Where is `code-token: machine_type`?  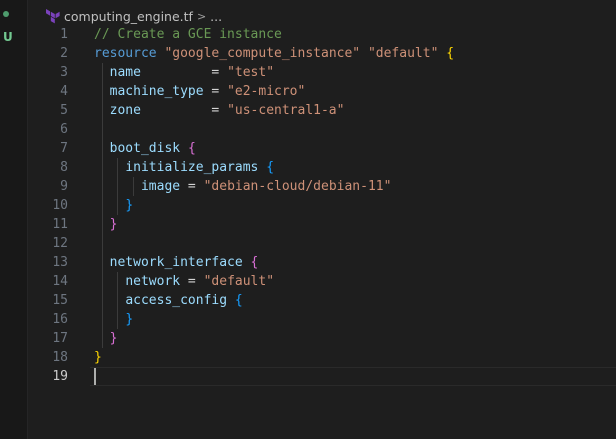 code-token: machine_type is located at coordinates (156, 91).